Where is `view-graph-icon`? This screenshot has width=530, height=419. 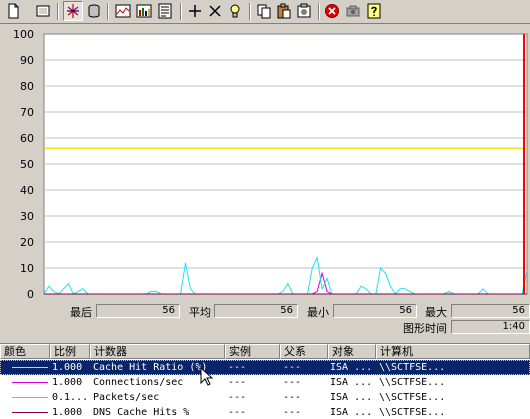 view-graph-icon is located at coordinates (123, 11).